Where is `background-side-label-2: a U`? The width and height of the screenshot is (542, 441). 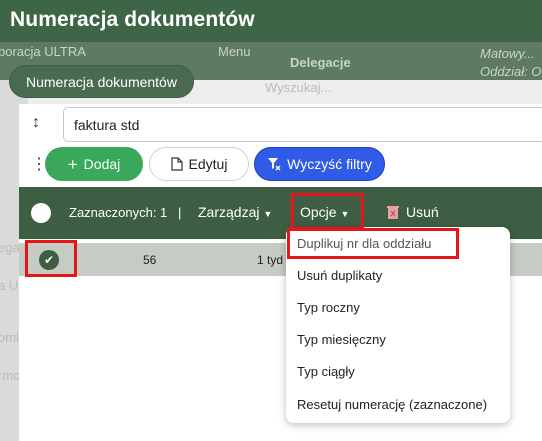 background-side-label-2: a U is located at coordinates (9, 285).